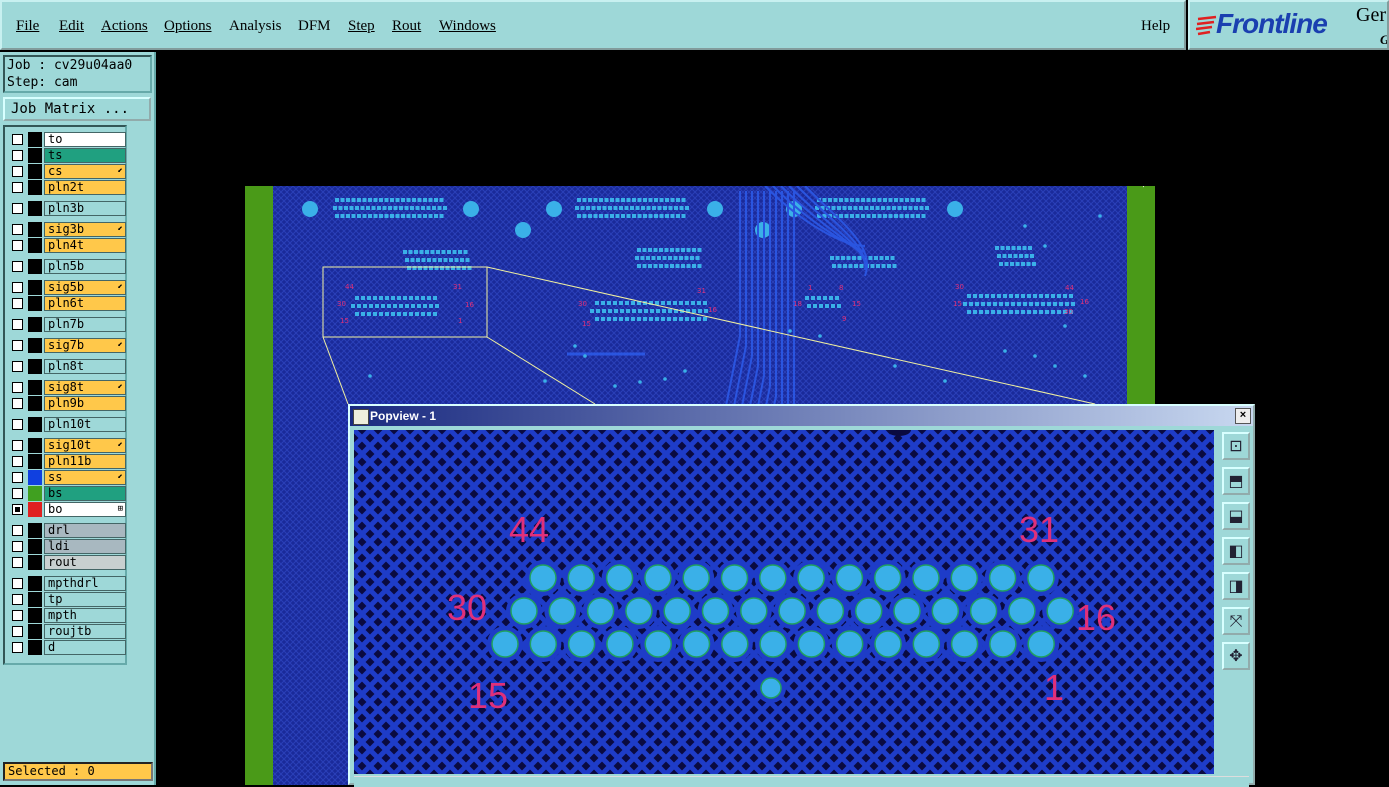  Describe the element at coordinates (801, 416) in the screenshot. I see `popview-titlebar: Popview - 1 ×` at that location.